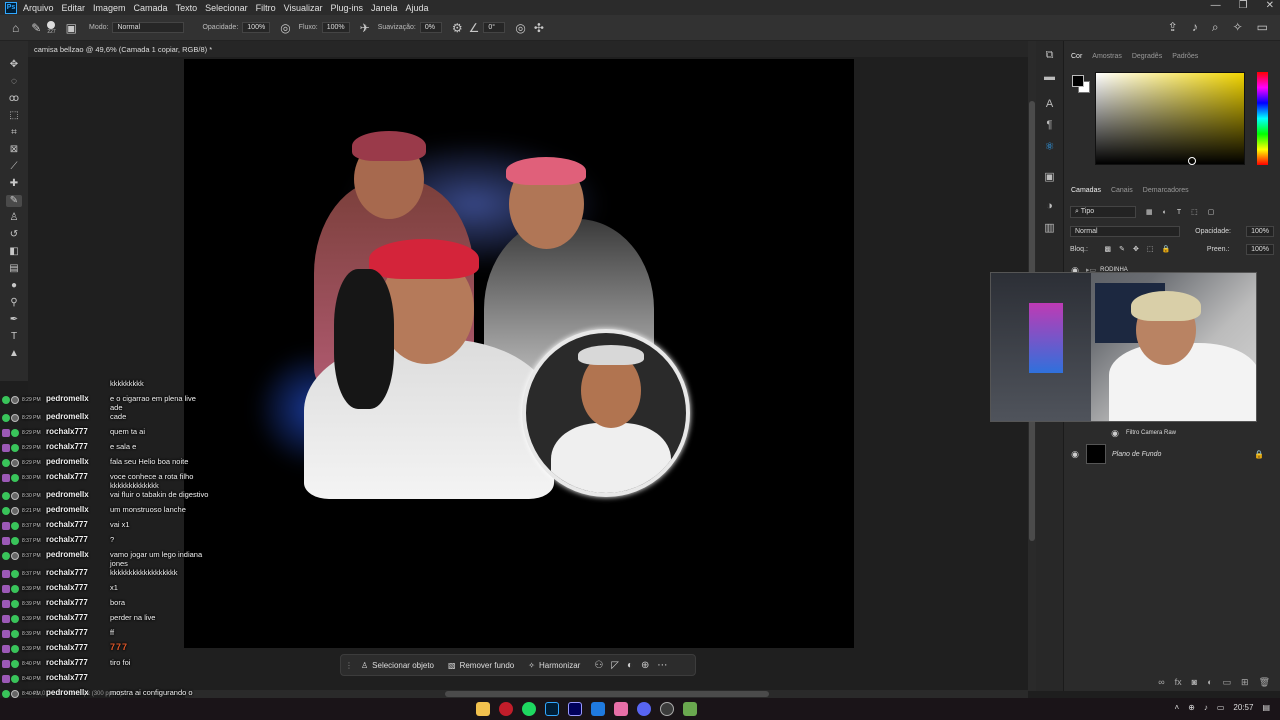  What do you see at coordinates (1243, 5) in the screenshot?
I see `maximize-button: ❐` at bounding box center [1243, 5].